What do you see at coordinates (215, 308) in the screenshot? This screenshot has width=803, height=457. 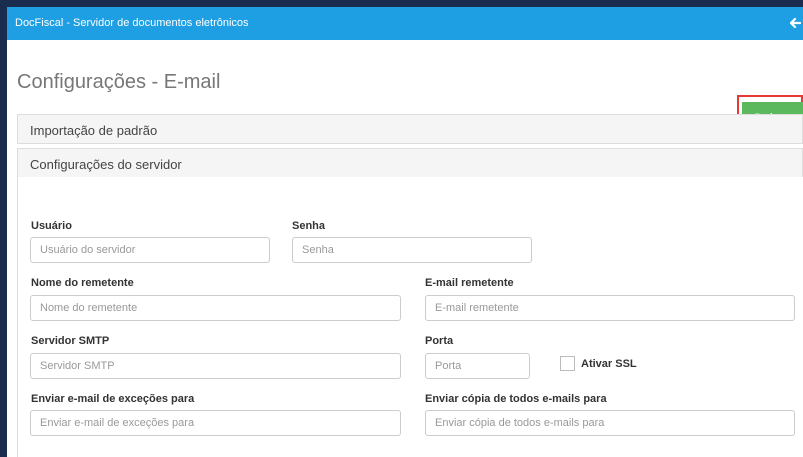 I see `sender-name-input` at bounding box center [215, 308].